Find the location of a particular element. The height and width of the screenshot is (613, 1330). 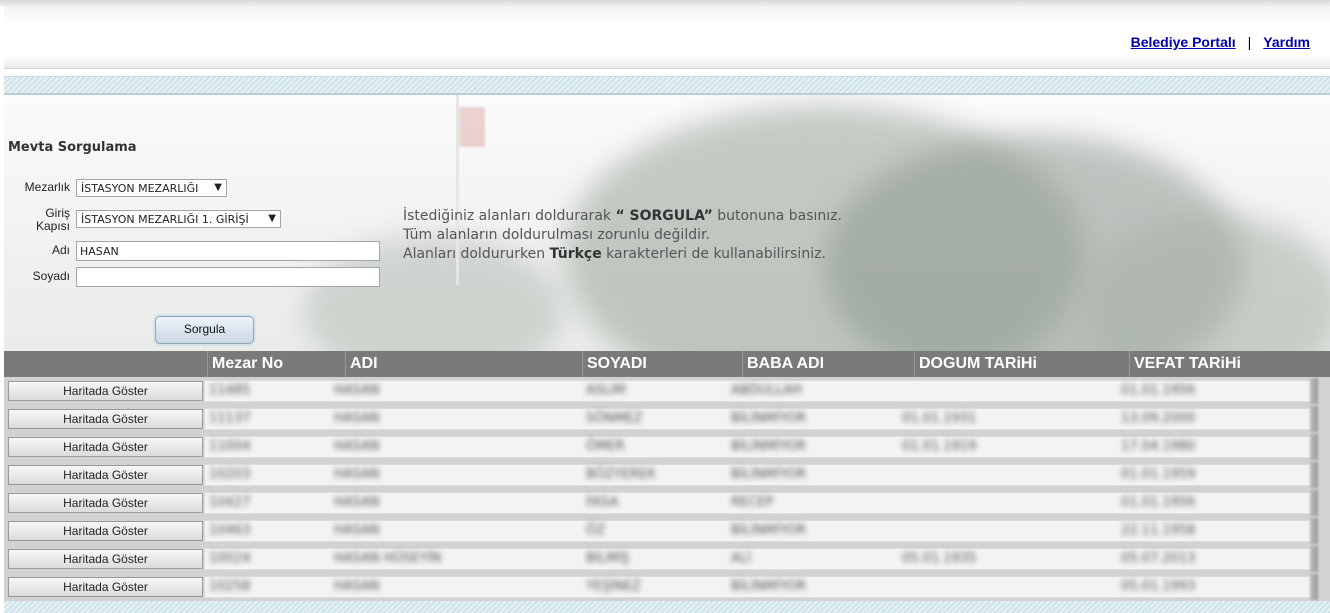

cell-vefat: 22.11.1958 is located at coordinates (1158, 530).